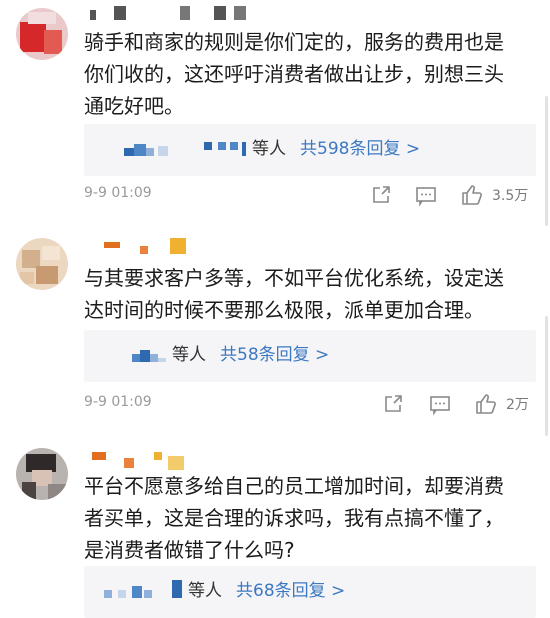  What do you see at coordinates (310, 195) in the screenshot?
I see `comment-meta: 9-9 01:09 3.5万` at bounding box center [310, 195].